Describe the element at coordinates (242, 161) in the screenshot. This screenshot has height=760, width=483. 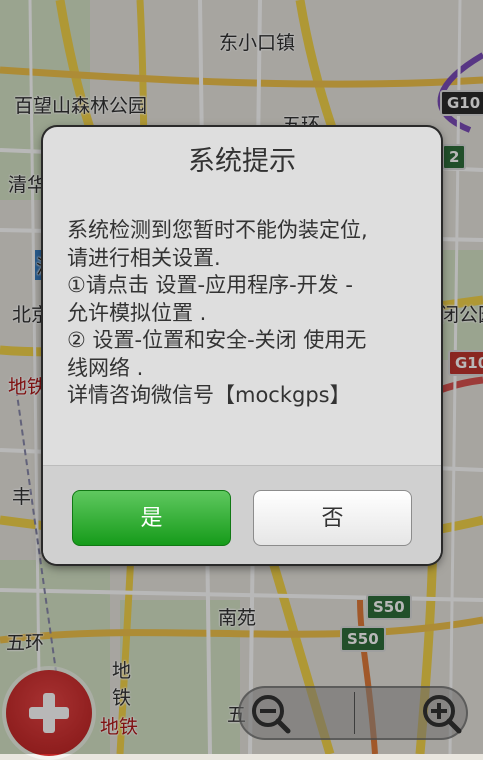
I see `dialog-title: 系统提示` at that location.